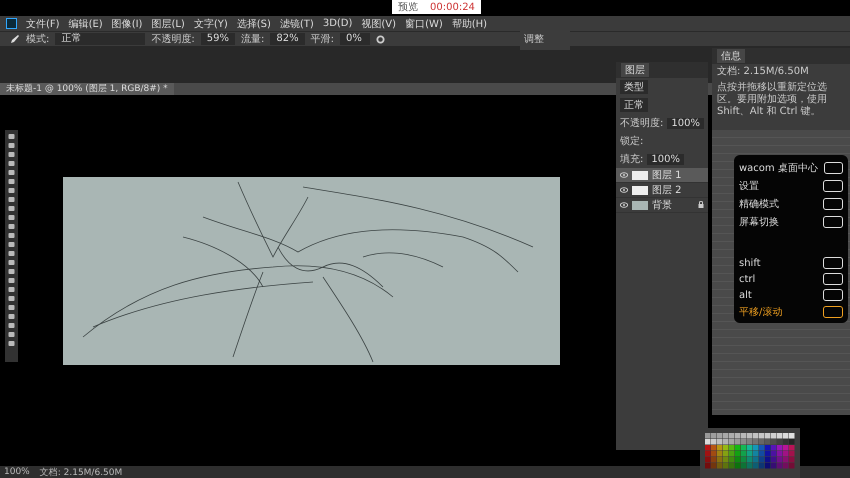 The width and height of the screenshot is (850, 478). Describe the element at coordinates (252, 39) in the screenshot. I see `flow-label: 流量:` at that location.